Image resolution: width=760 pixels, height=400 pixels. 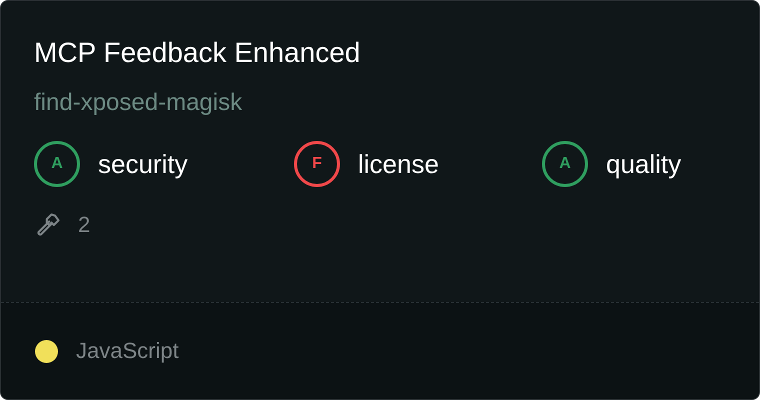 I want to click on grade-label: license, so click(x=398, y=164).